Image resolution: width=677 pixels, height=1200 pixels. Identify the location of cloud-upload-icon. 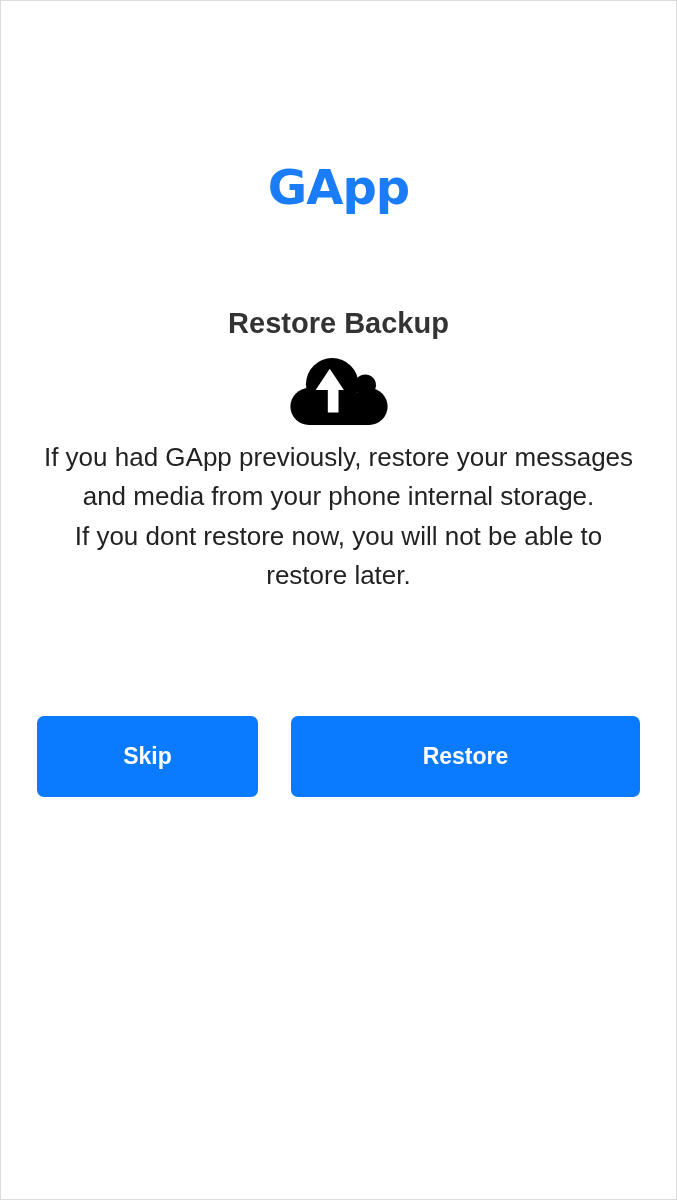
(338, 391).